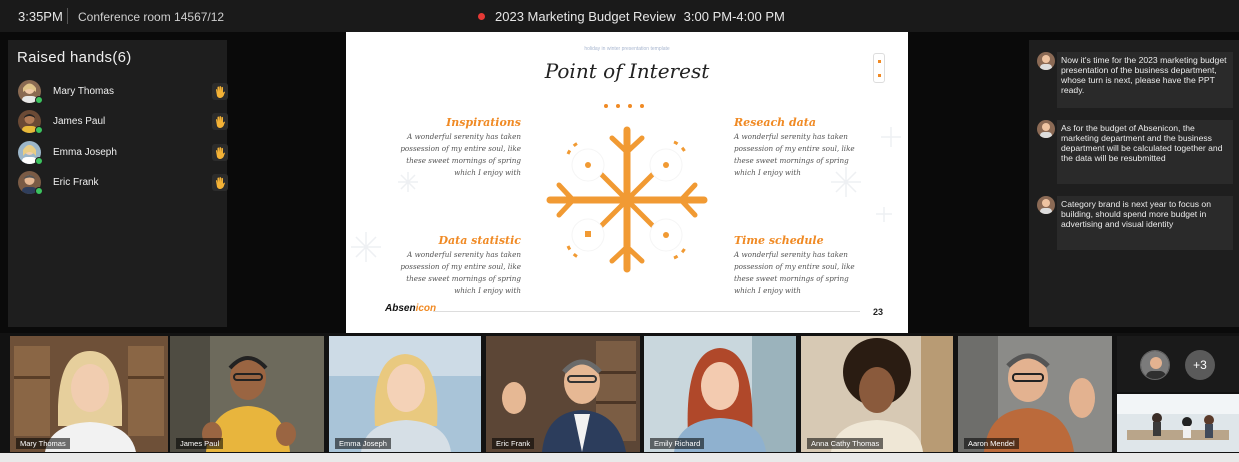 The image size is (1239, 462). I want to click on raised-hands-title: Raised hands(6), so click(74, 57).